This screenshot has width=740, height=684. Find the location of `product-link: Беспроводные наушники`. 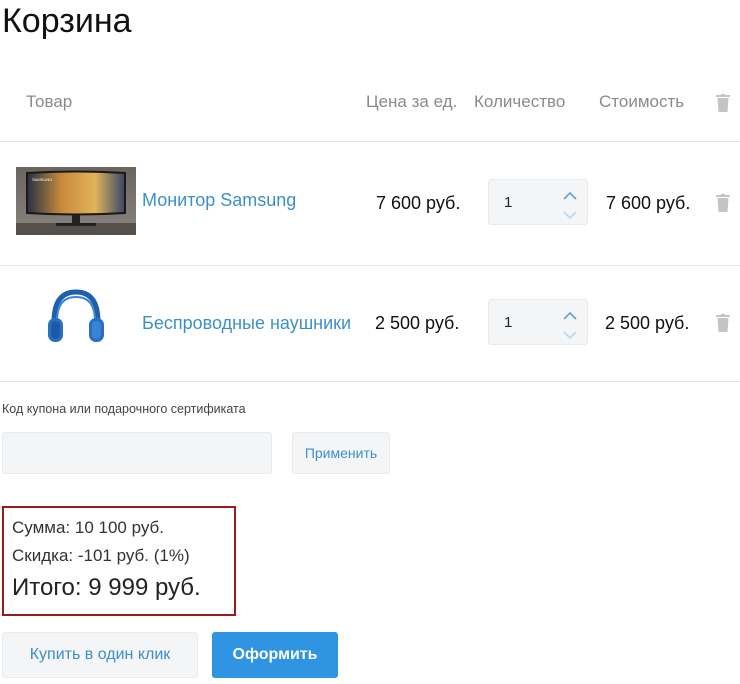

product-link: Беспроводные наушники is located at coordinates (246, 323).